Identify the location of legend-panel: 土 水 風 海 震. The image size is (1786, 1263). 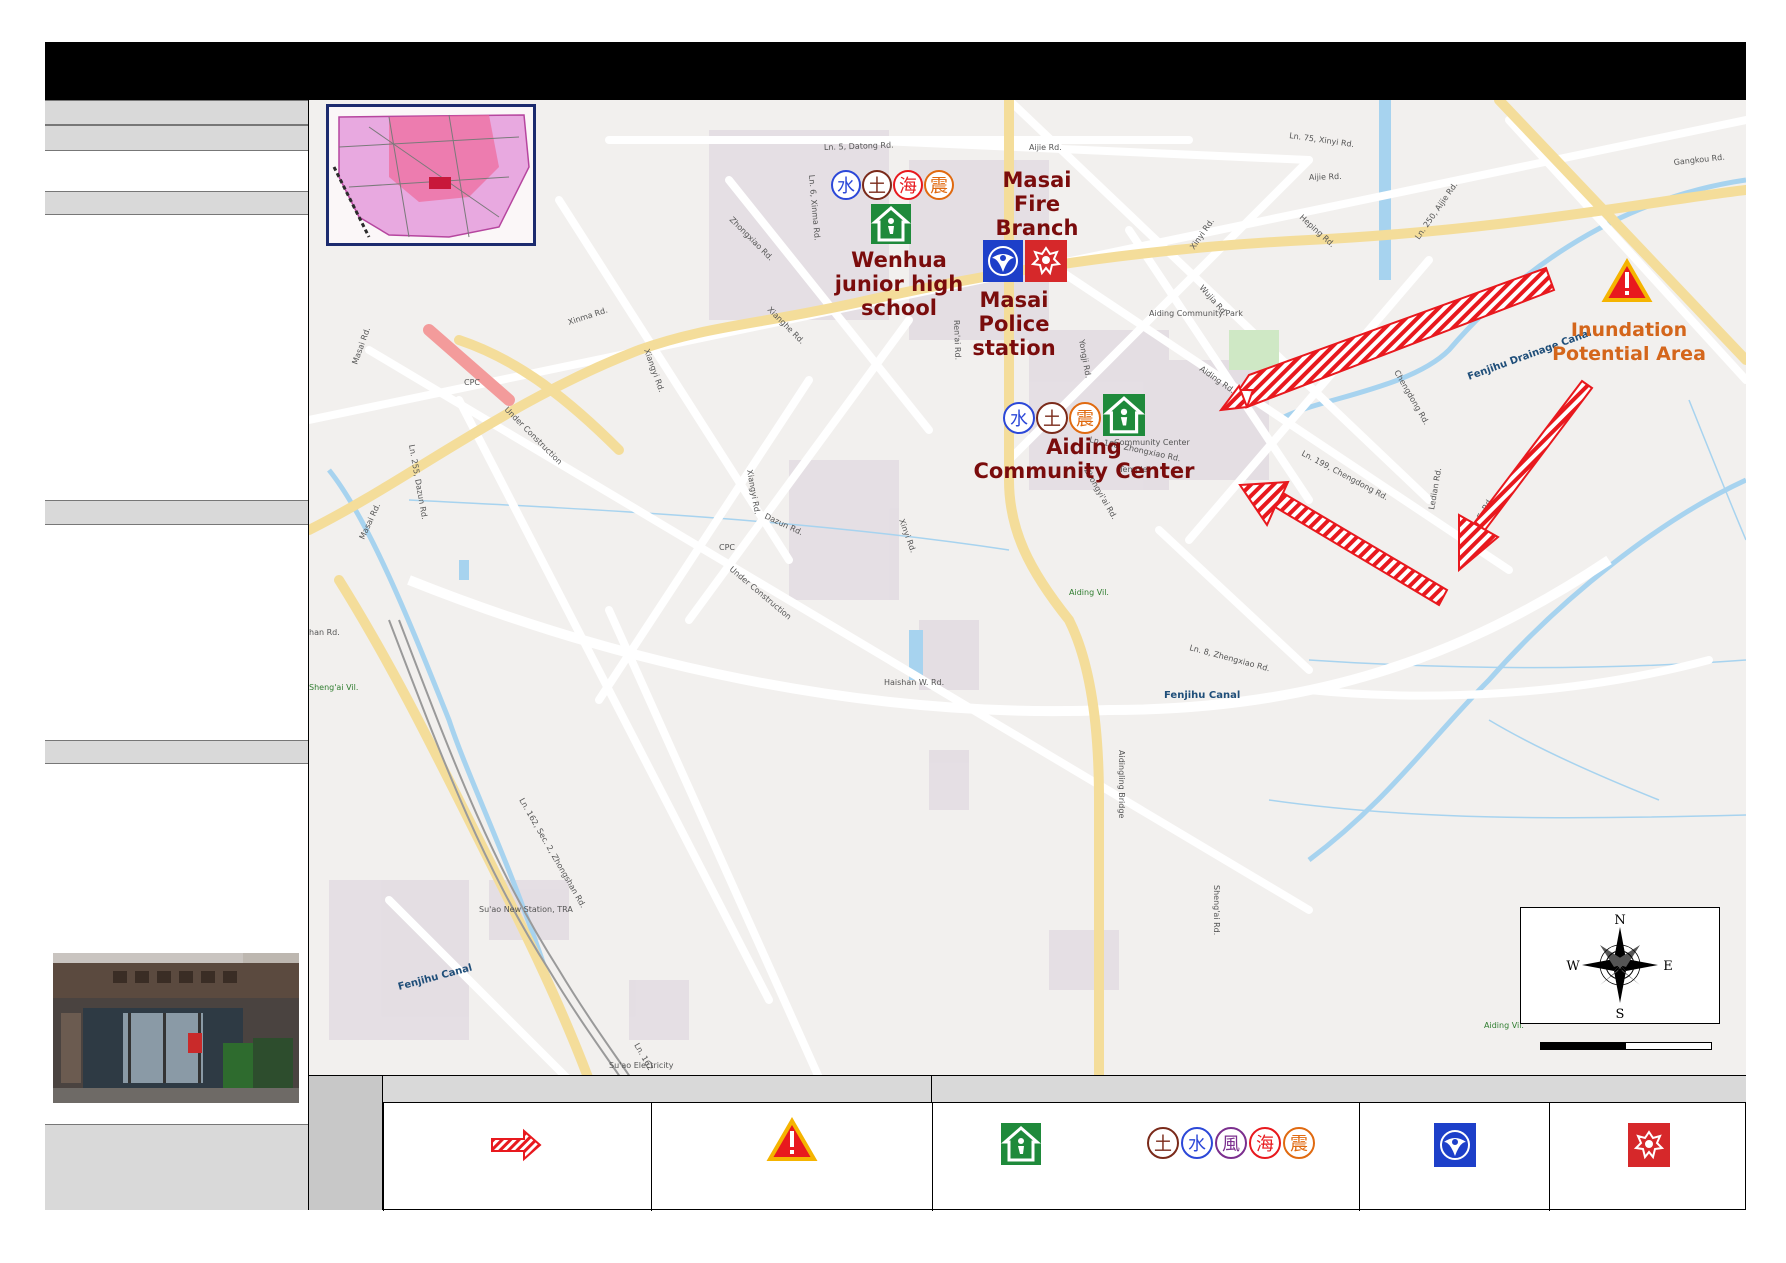
(1027, 1143).